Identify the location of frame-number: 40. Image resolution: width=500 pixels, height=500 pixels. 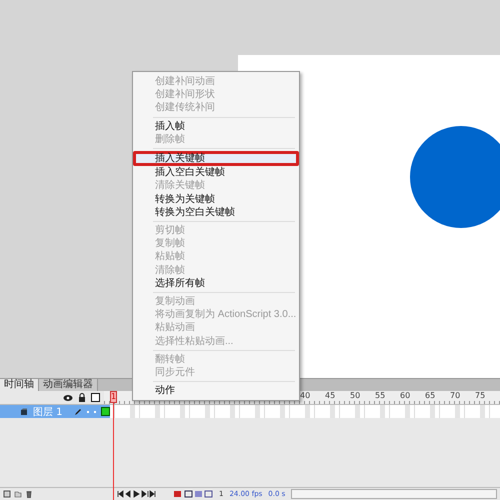
(306, 396).